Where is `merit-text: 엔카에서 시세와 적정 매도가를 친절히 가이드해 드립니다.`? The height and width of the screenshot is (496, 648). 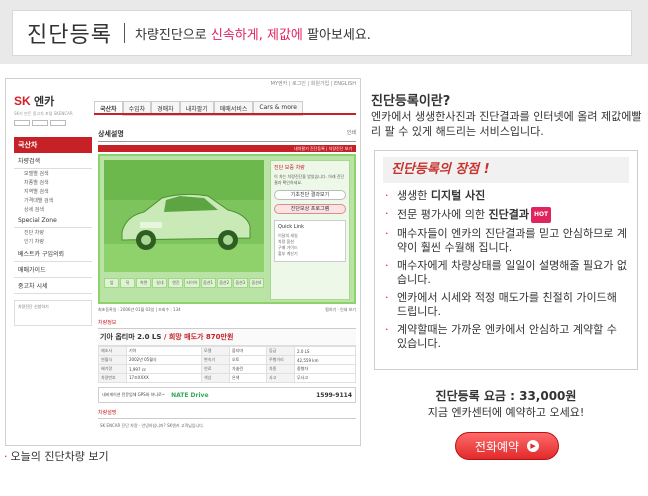 merit-text: 엔카에서 시세와 적정 매도가를 친절히 가이드해 드립니다. is located at coordinates (507, 304).